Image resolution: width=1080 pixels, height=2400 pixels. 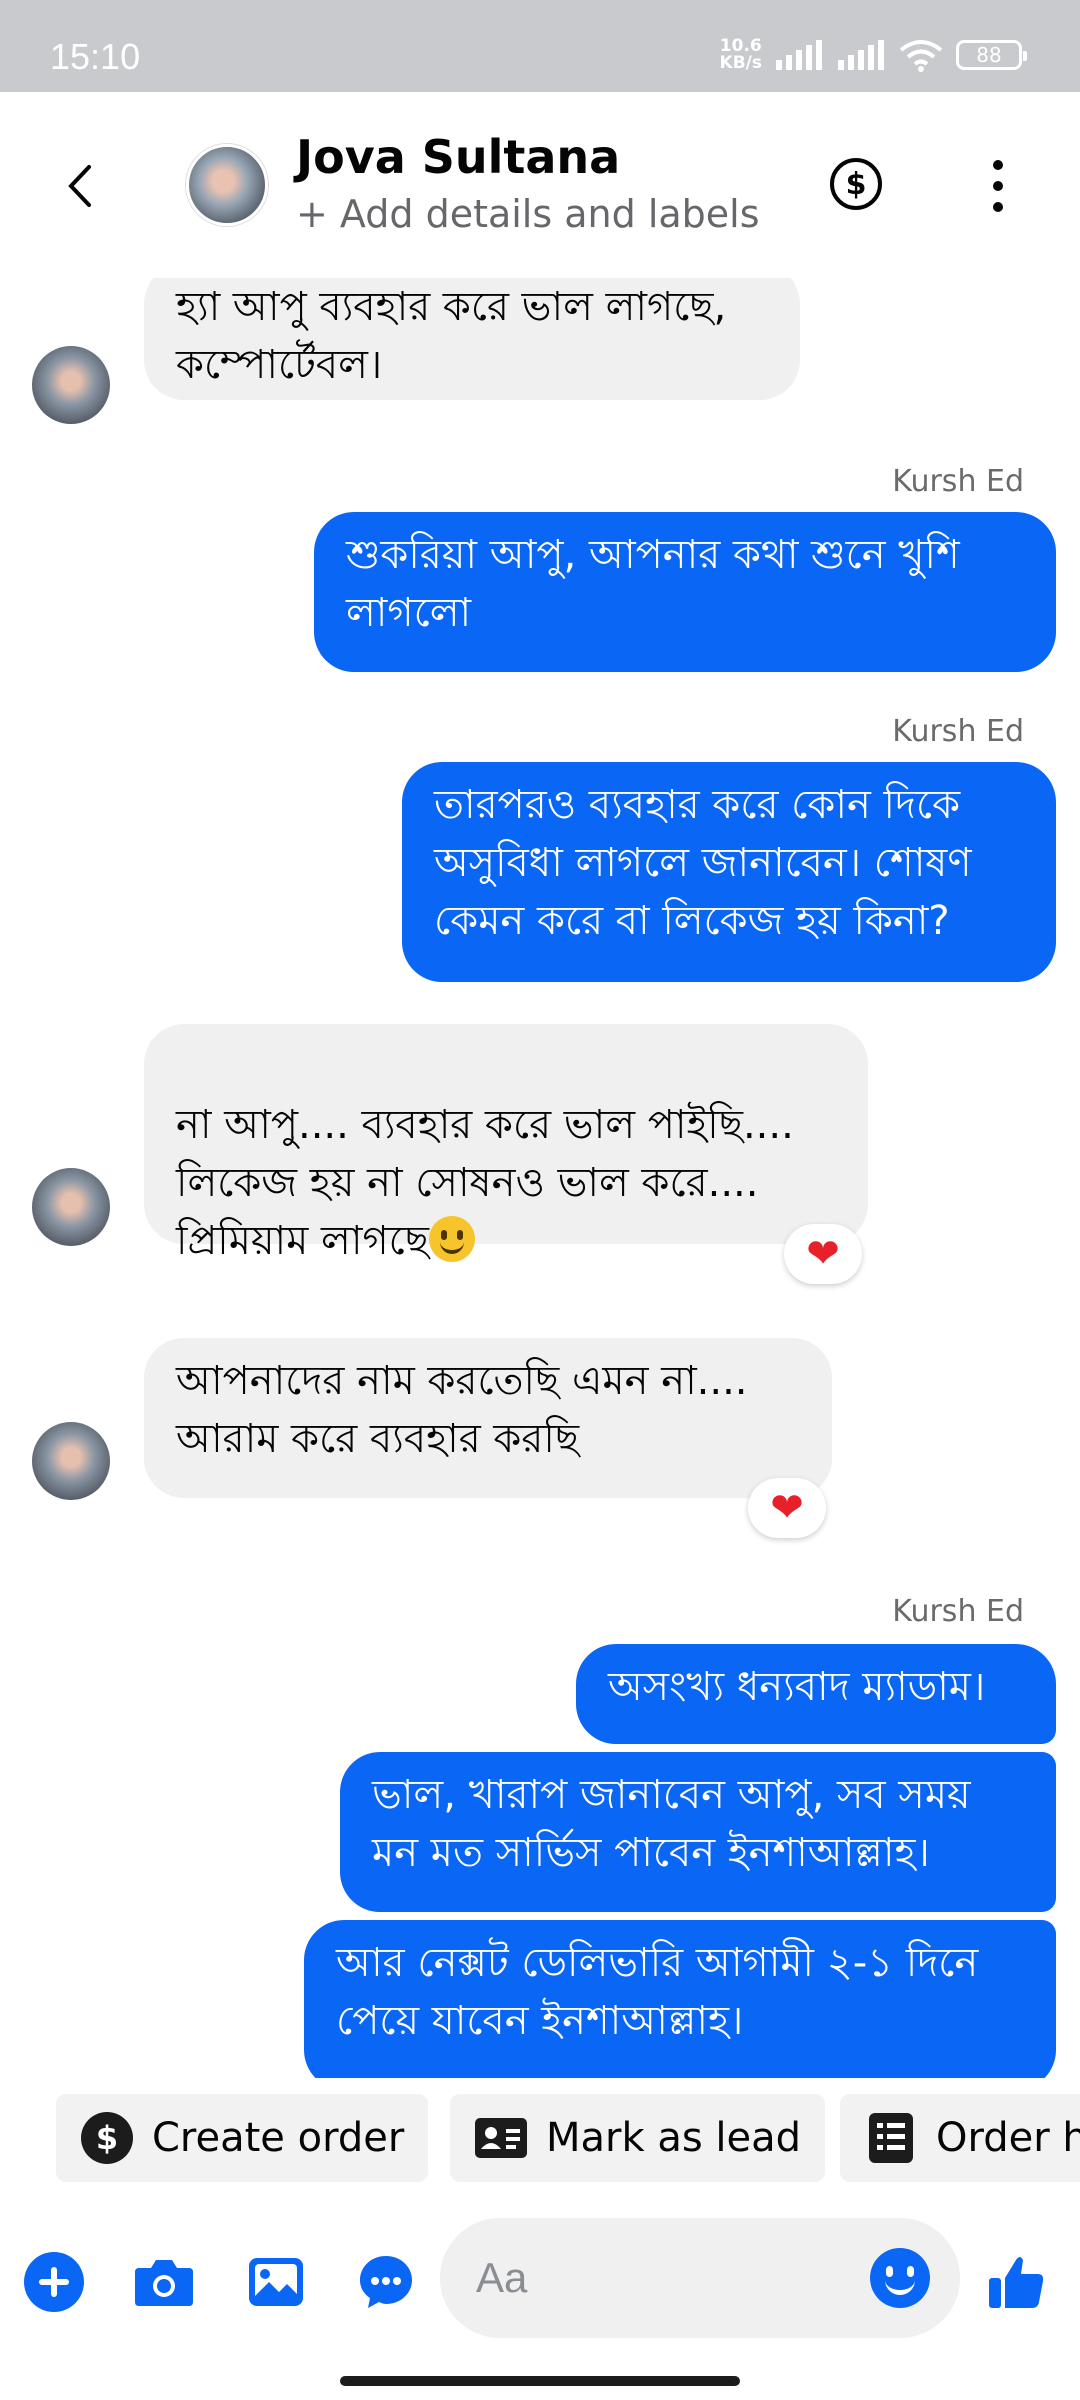 I want to click on contact-name: Jova Sultana, so click(x=458, y=157).